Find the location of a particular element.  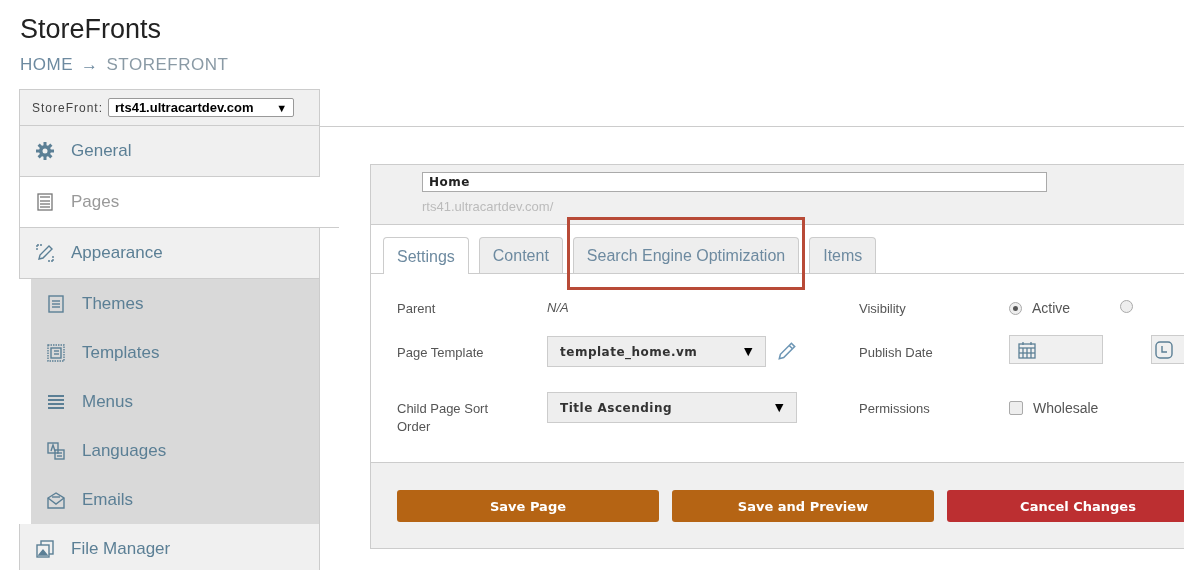

page-icon is located at coordinates (45, 202).